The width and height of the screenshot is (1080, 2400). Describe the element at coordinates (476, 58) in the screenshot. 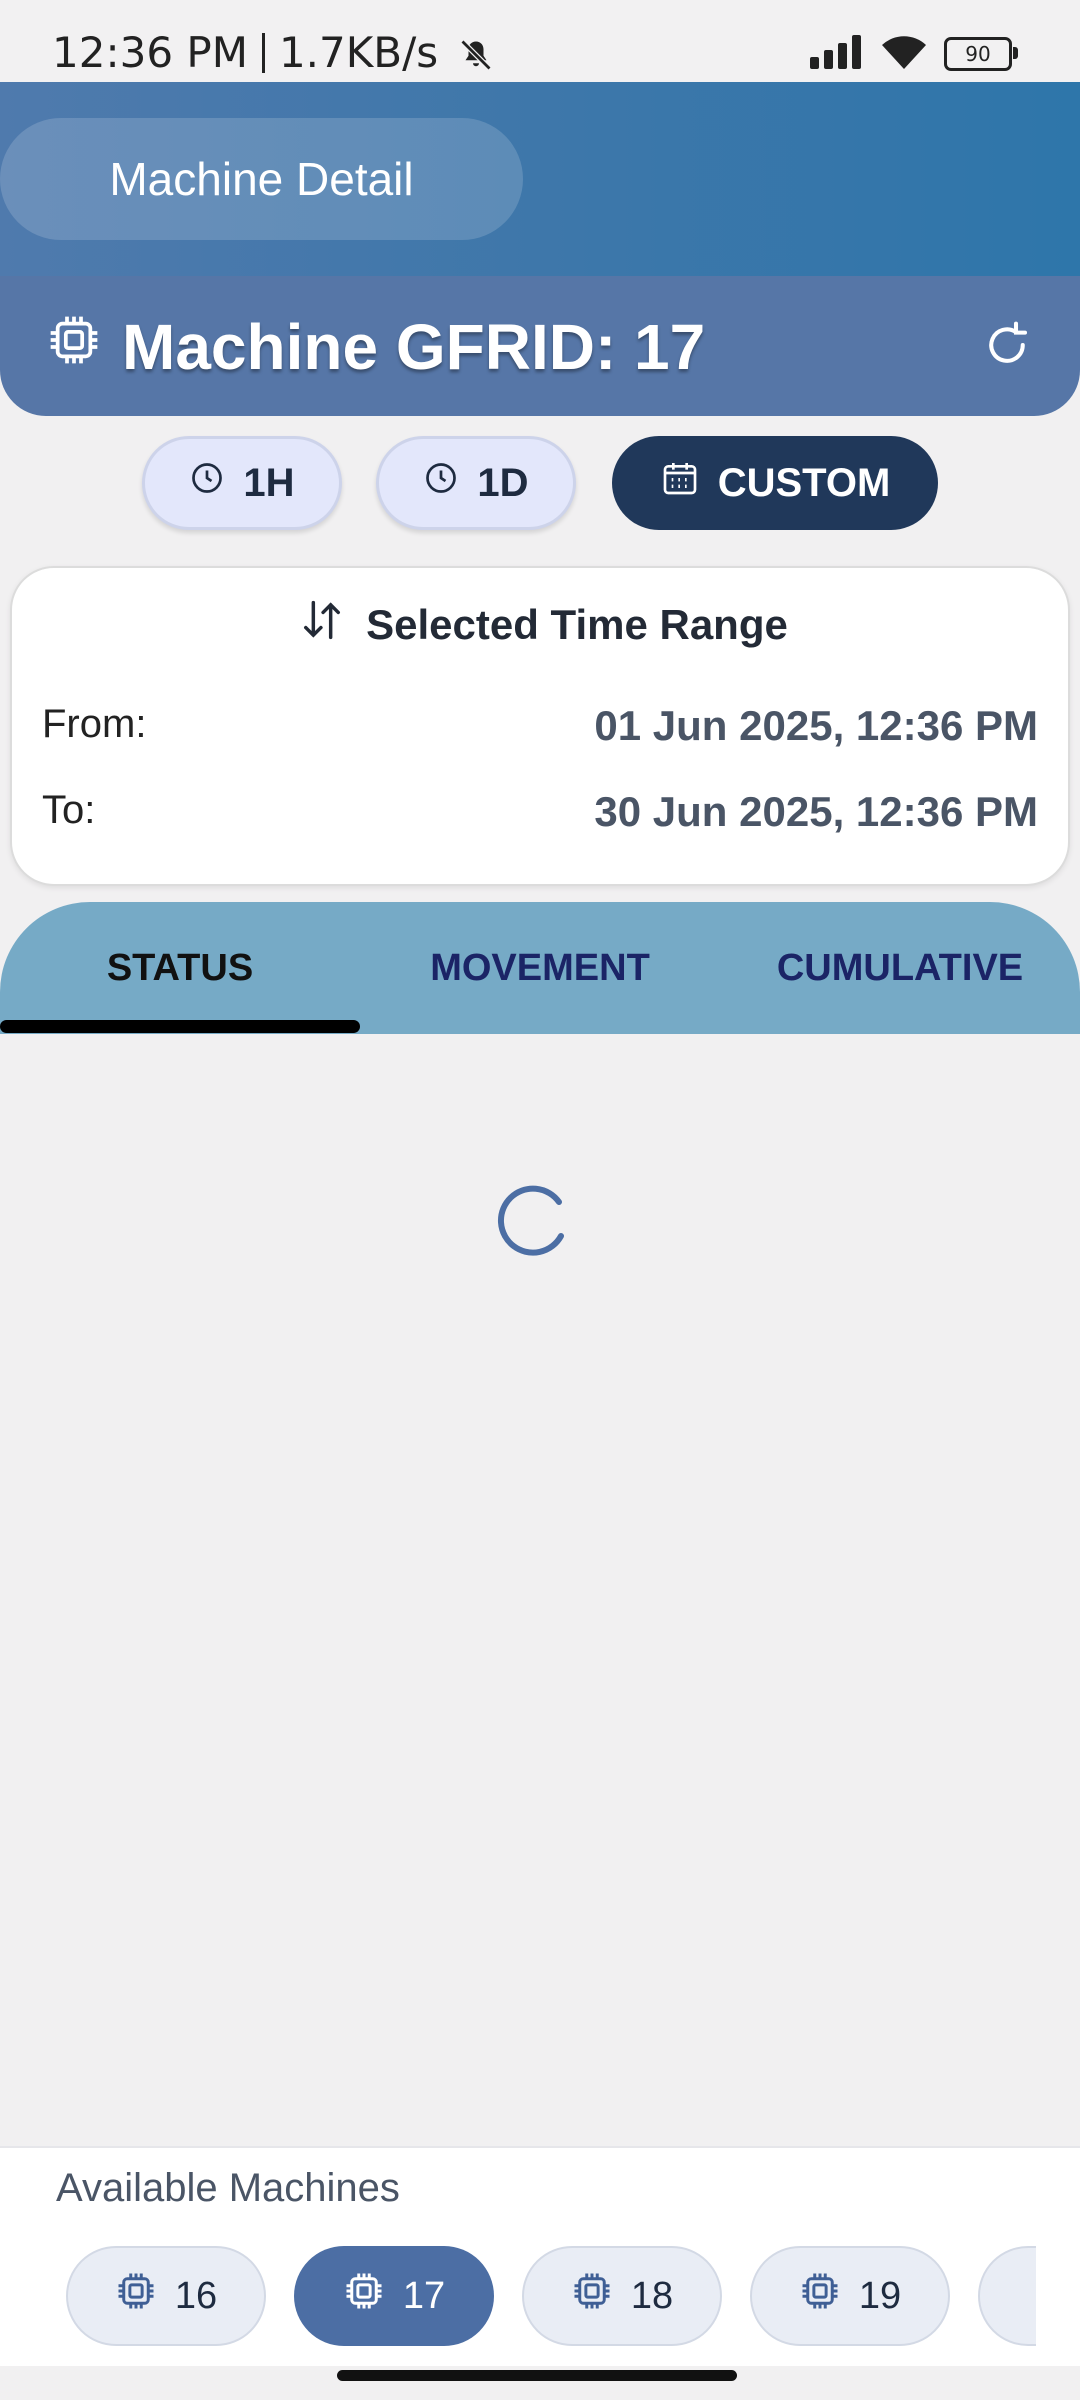

I see `bell-muted-icon` at that location.